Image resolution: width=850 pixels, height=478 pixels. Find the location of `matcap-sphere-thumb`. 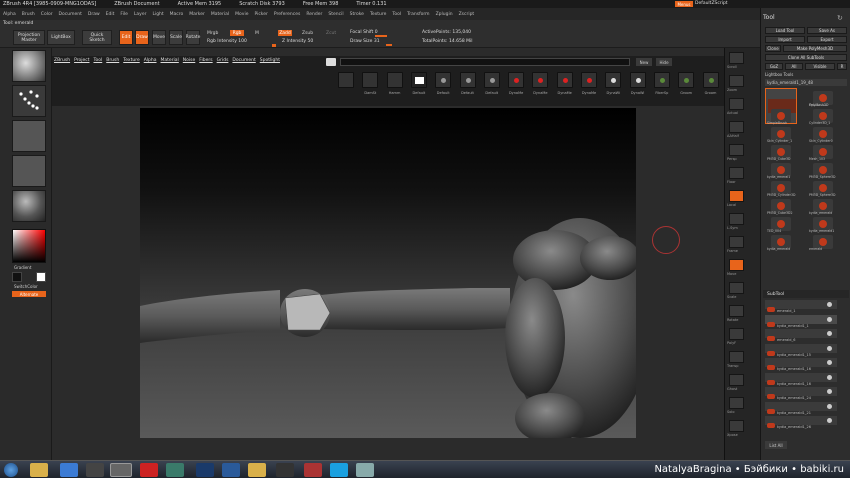

matcap-sphere-thumb is located at coordinates (29, 206).